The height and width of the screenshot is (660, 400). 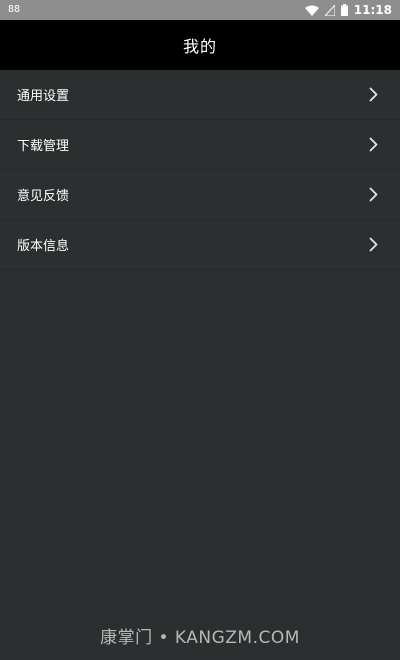 What do you see at coordinates (43, 96) in the screenshot?
I see `menu-item-label: 通用设置` at bounding box center [43, 96].